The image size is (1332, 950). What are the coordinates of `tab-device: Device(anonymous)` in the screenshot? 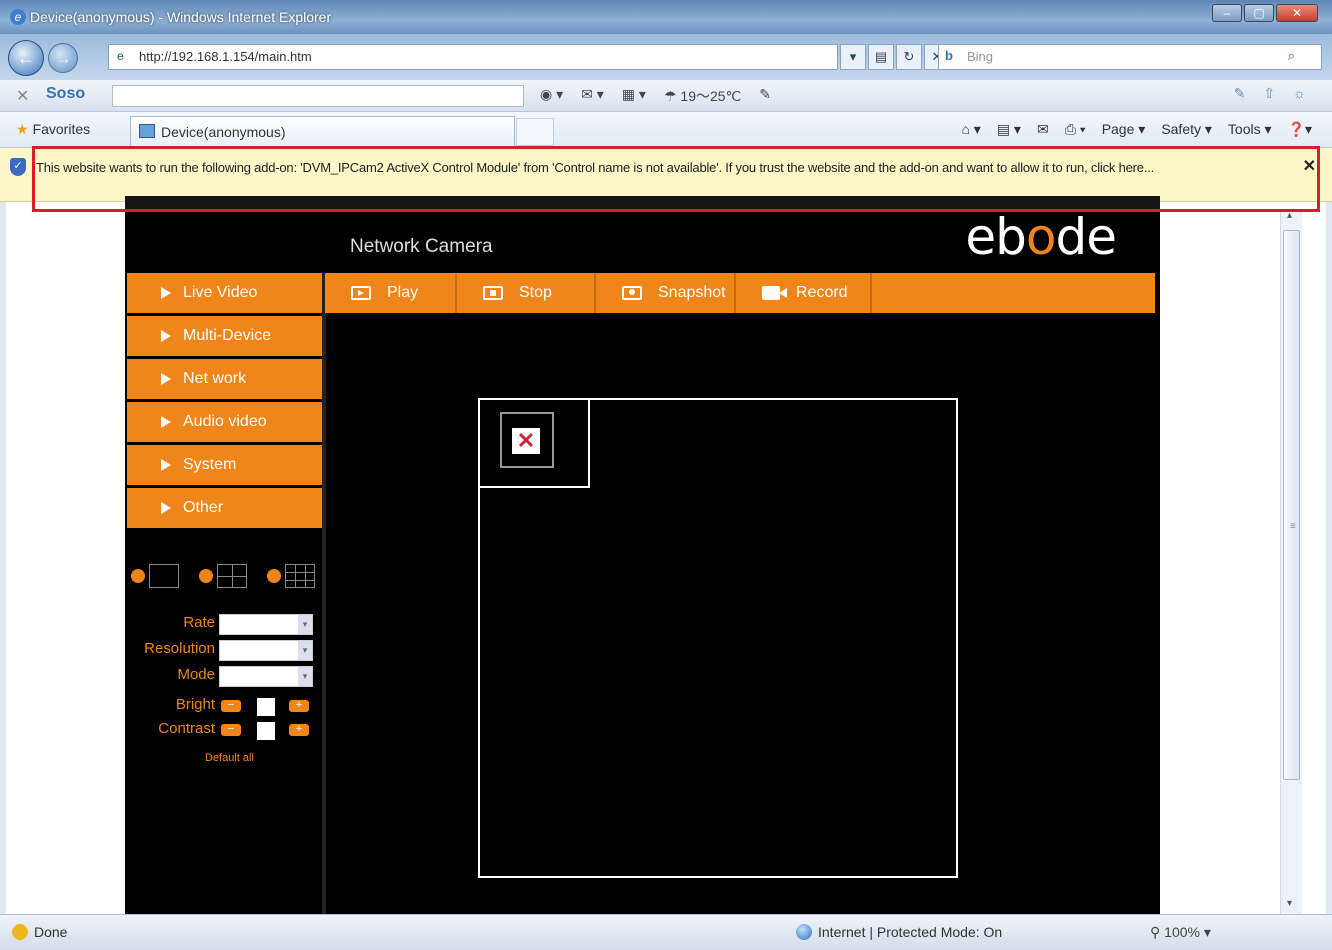 It's located at (322, 131).